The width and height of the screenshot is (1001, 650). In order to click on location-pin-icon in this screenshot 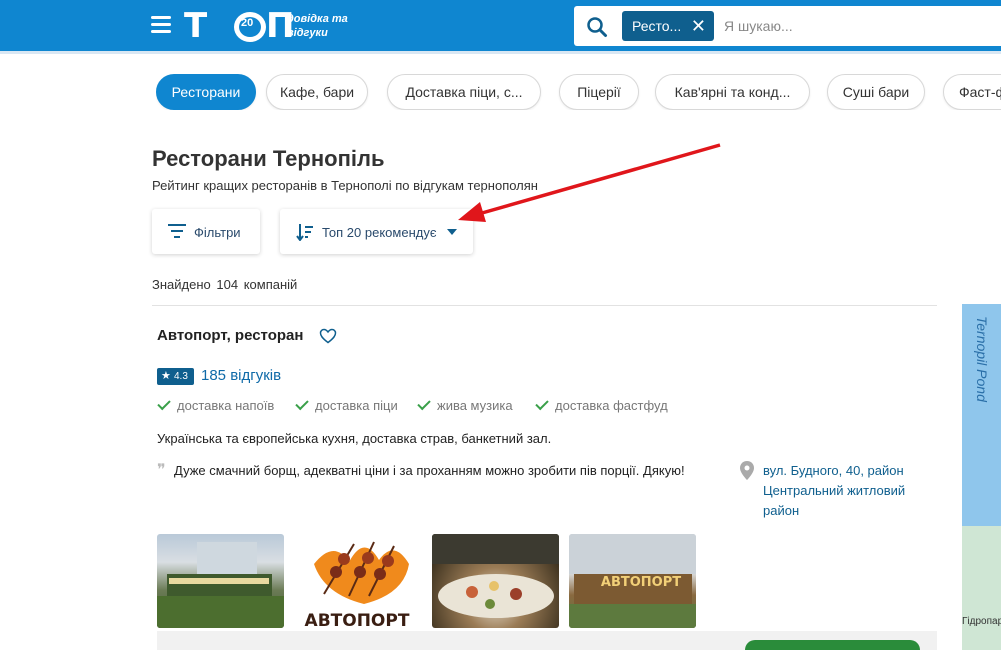, I will do `click(747, 470)`.